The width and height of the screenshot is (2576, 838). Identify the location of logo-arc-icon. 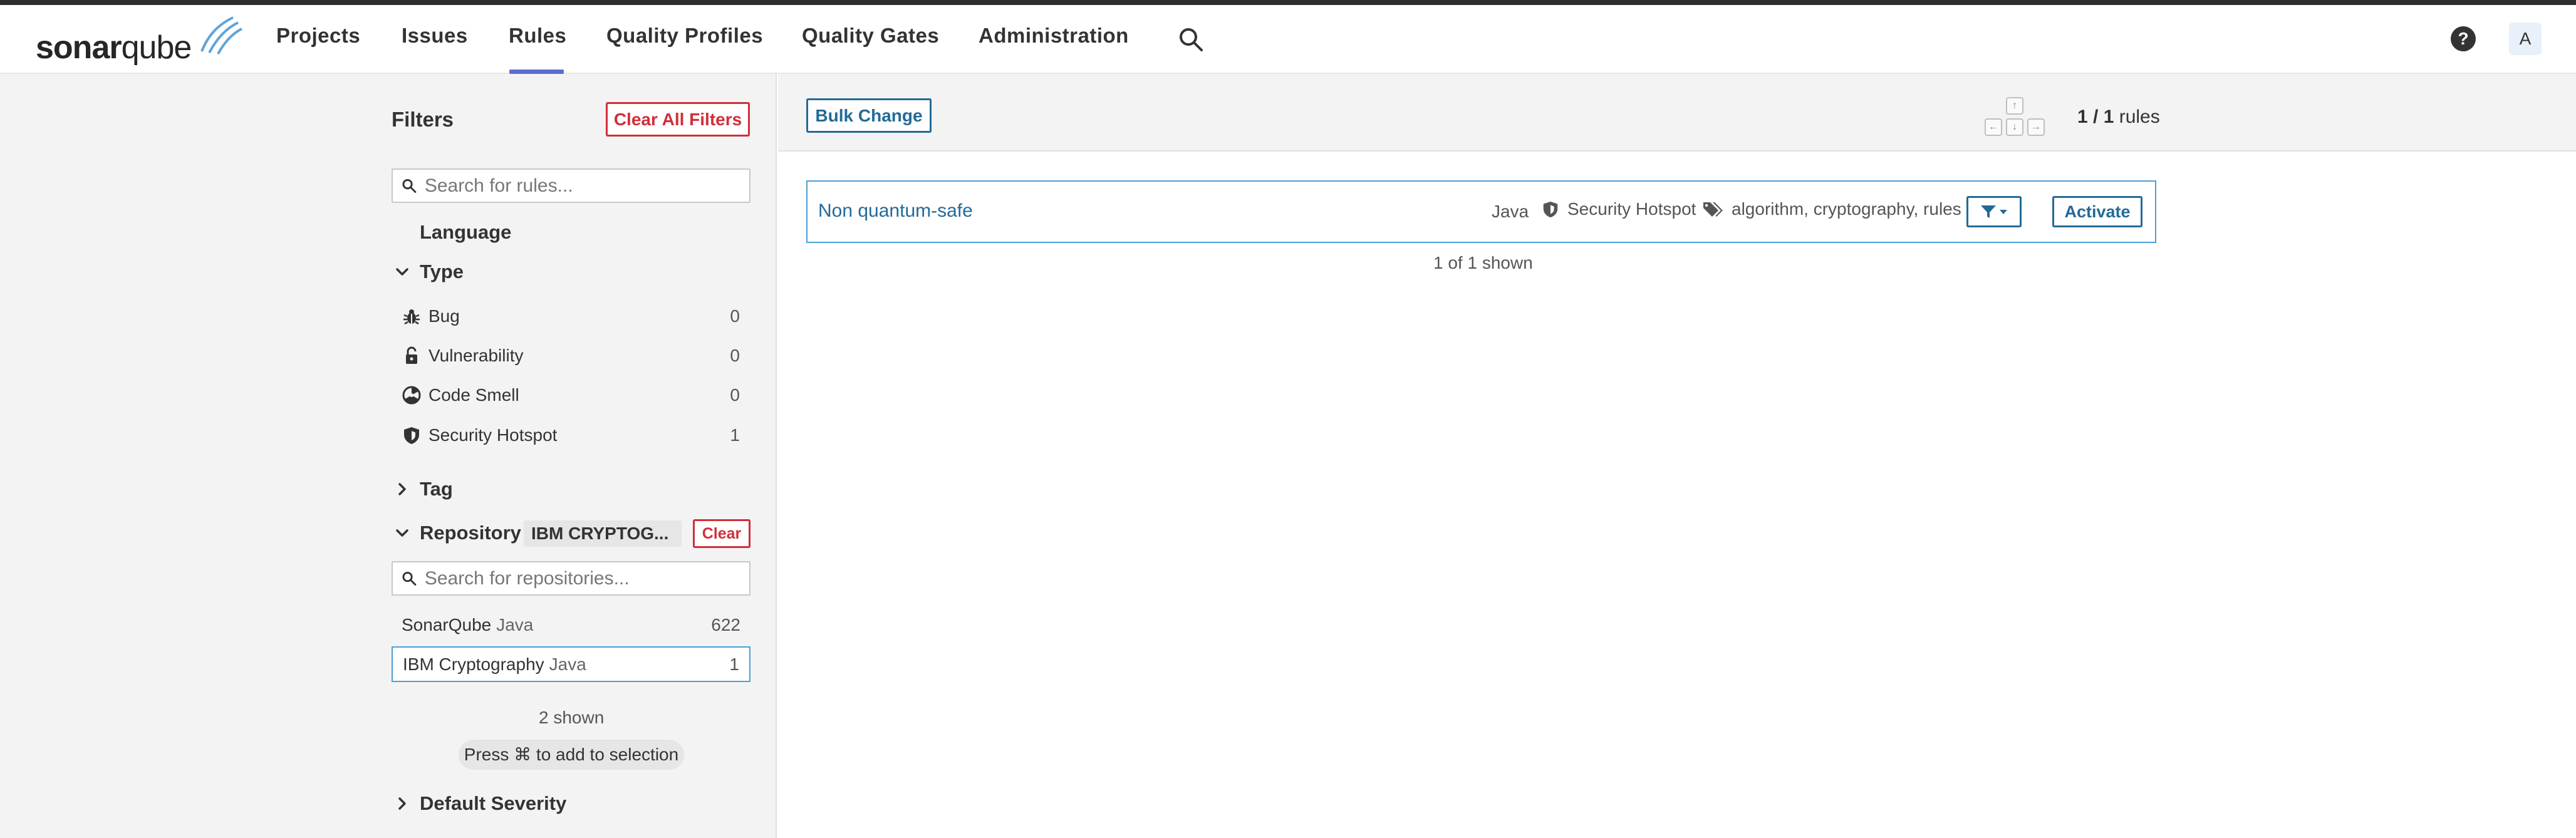
(221, 35).